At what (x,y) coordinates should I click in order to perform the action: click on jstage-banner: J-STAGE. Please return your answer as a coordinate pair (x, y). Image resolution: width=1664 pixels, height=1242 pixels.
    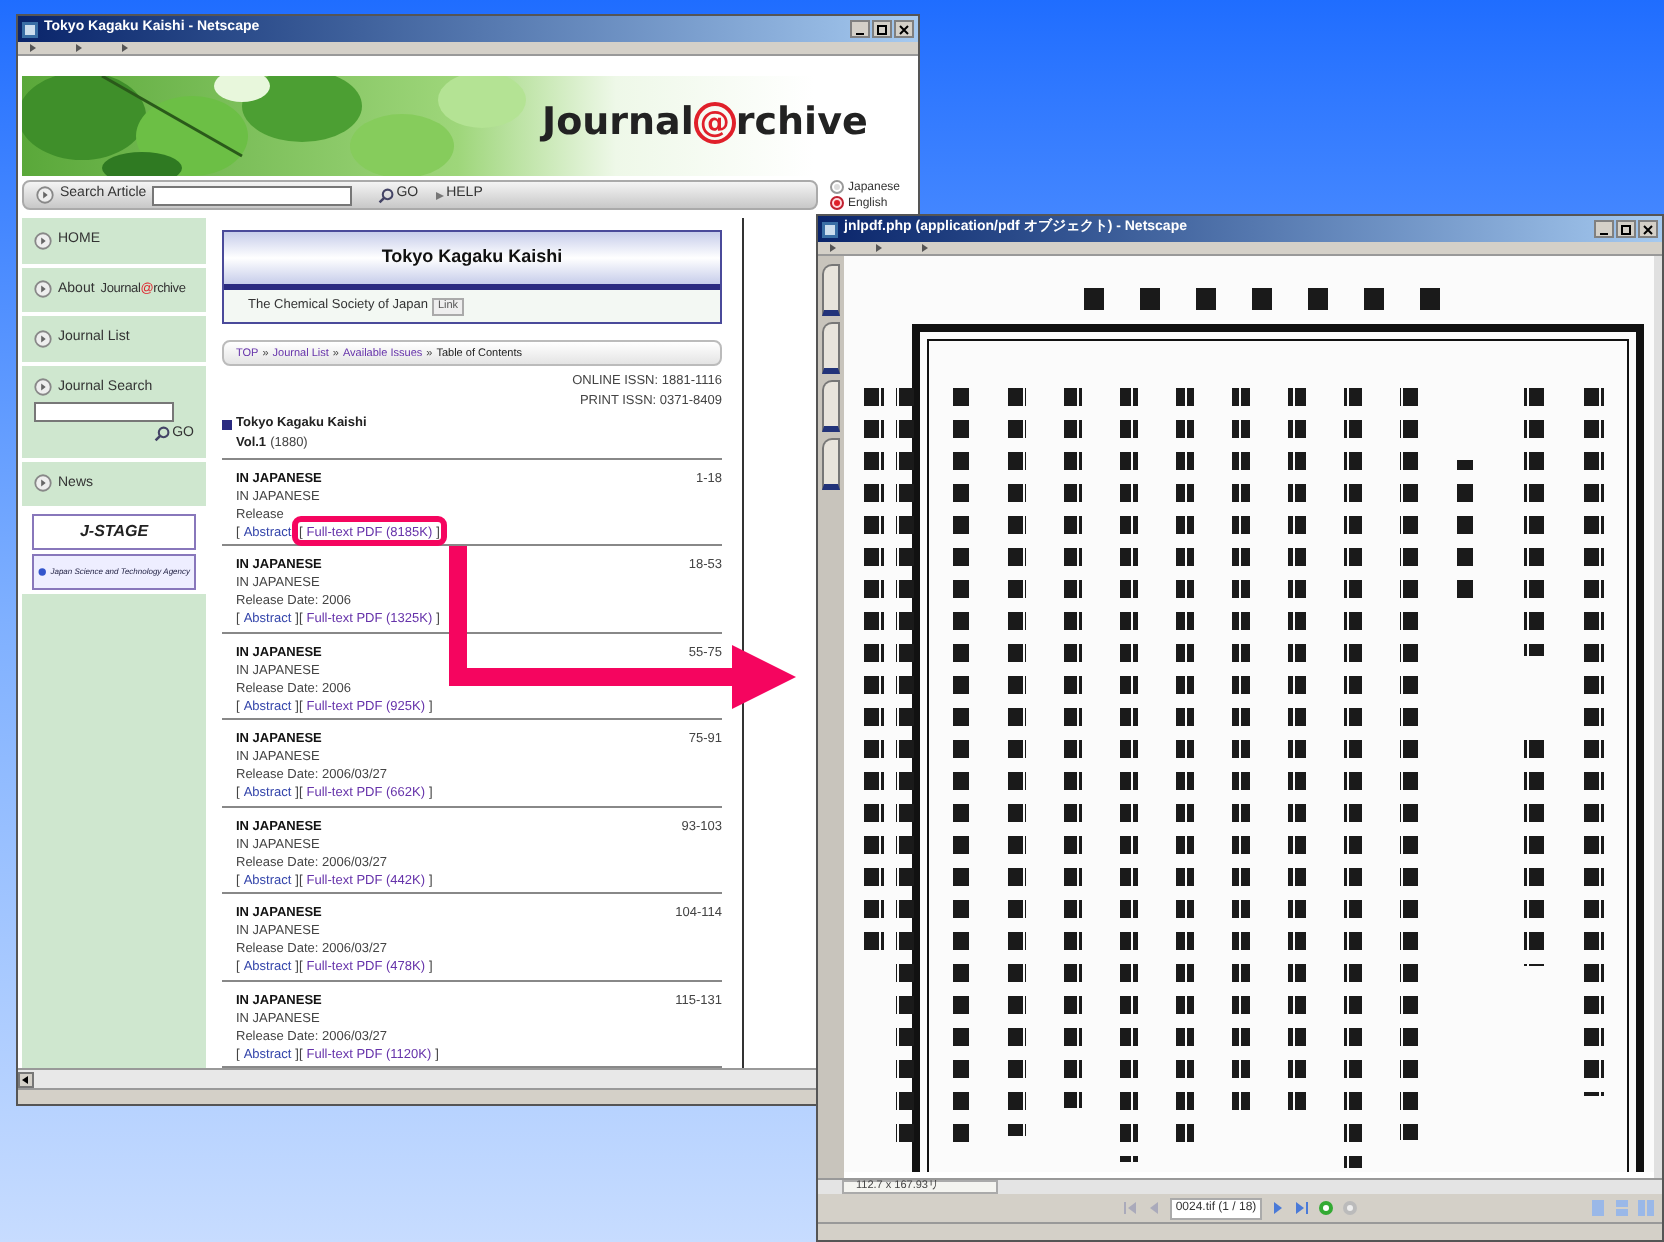
    Looking at the image, I should click on (114, 532).